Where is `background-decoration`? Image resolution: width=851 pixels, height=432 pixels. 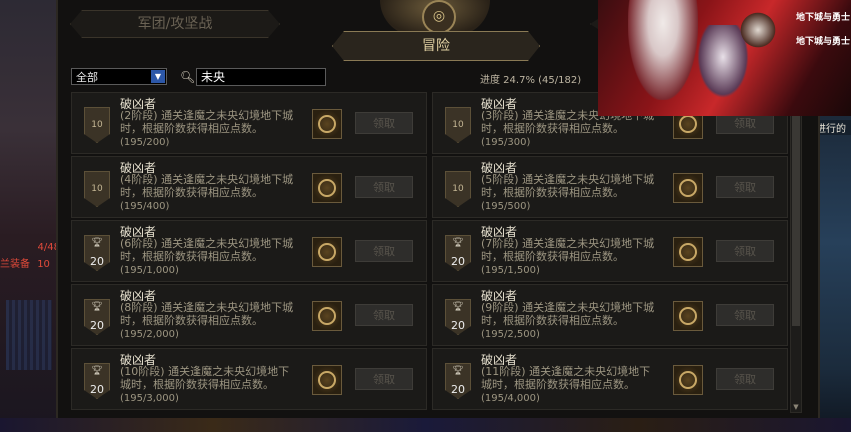 background-decoration is located at coordinates (29, 335).